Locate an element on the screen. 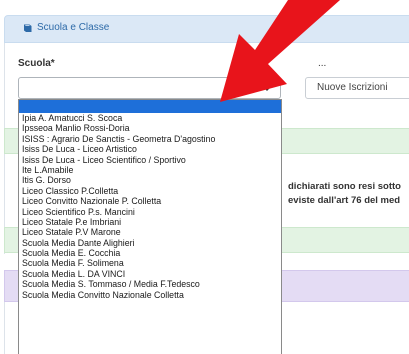  dropdown-option: Liceo Classico P.Colletta is located at coordinates (150, 191).